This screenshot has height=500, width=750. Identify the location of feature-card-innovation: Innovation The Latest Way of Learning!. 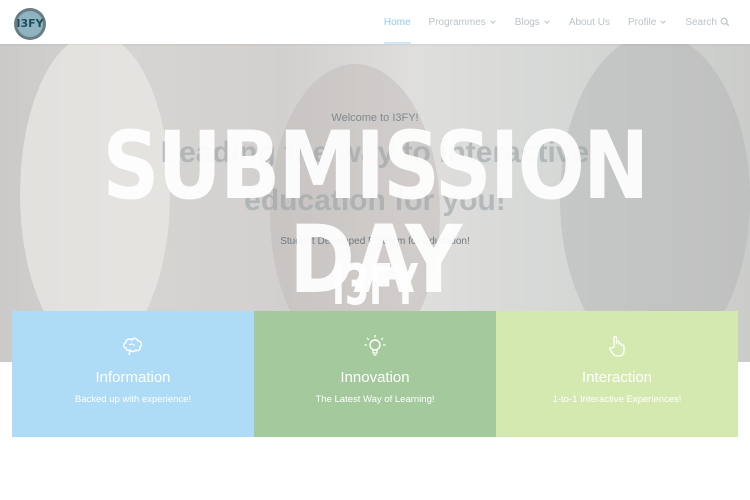
(375, 374).